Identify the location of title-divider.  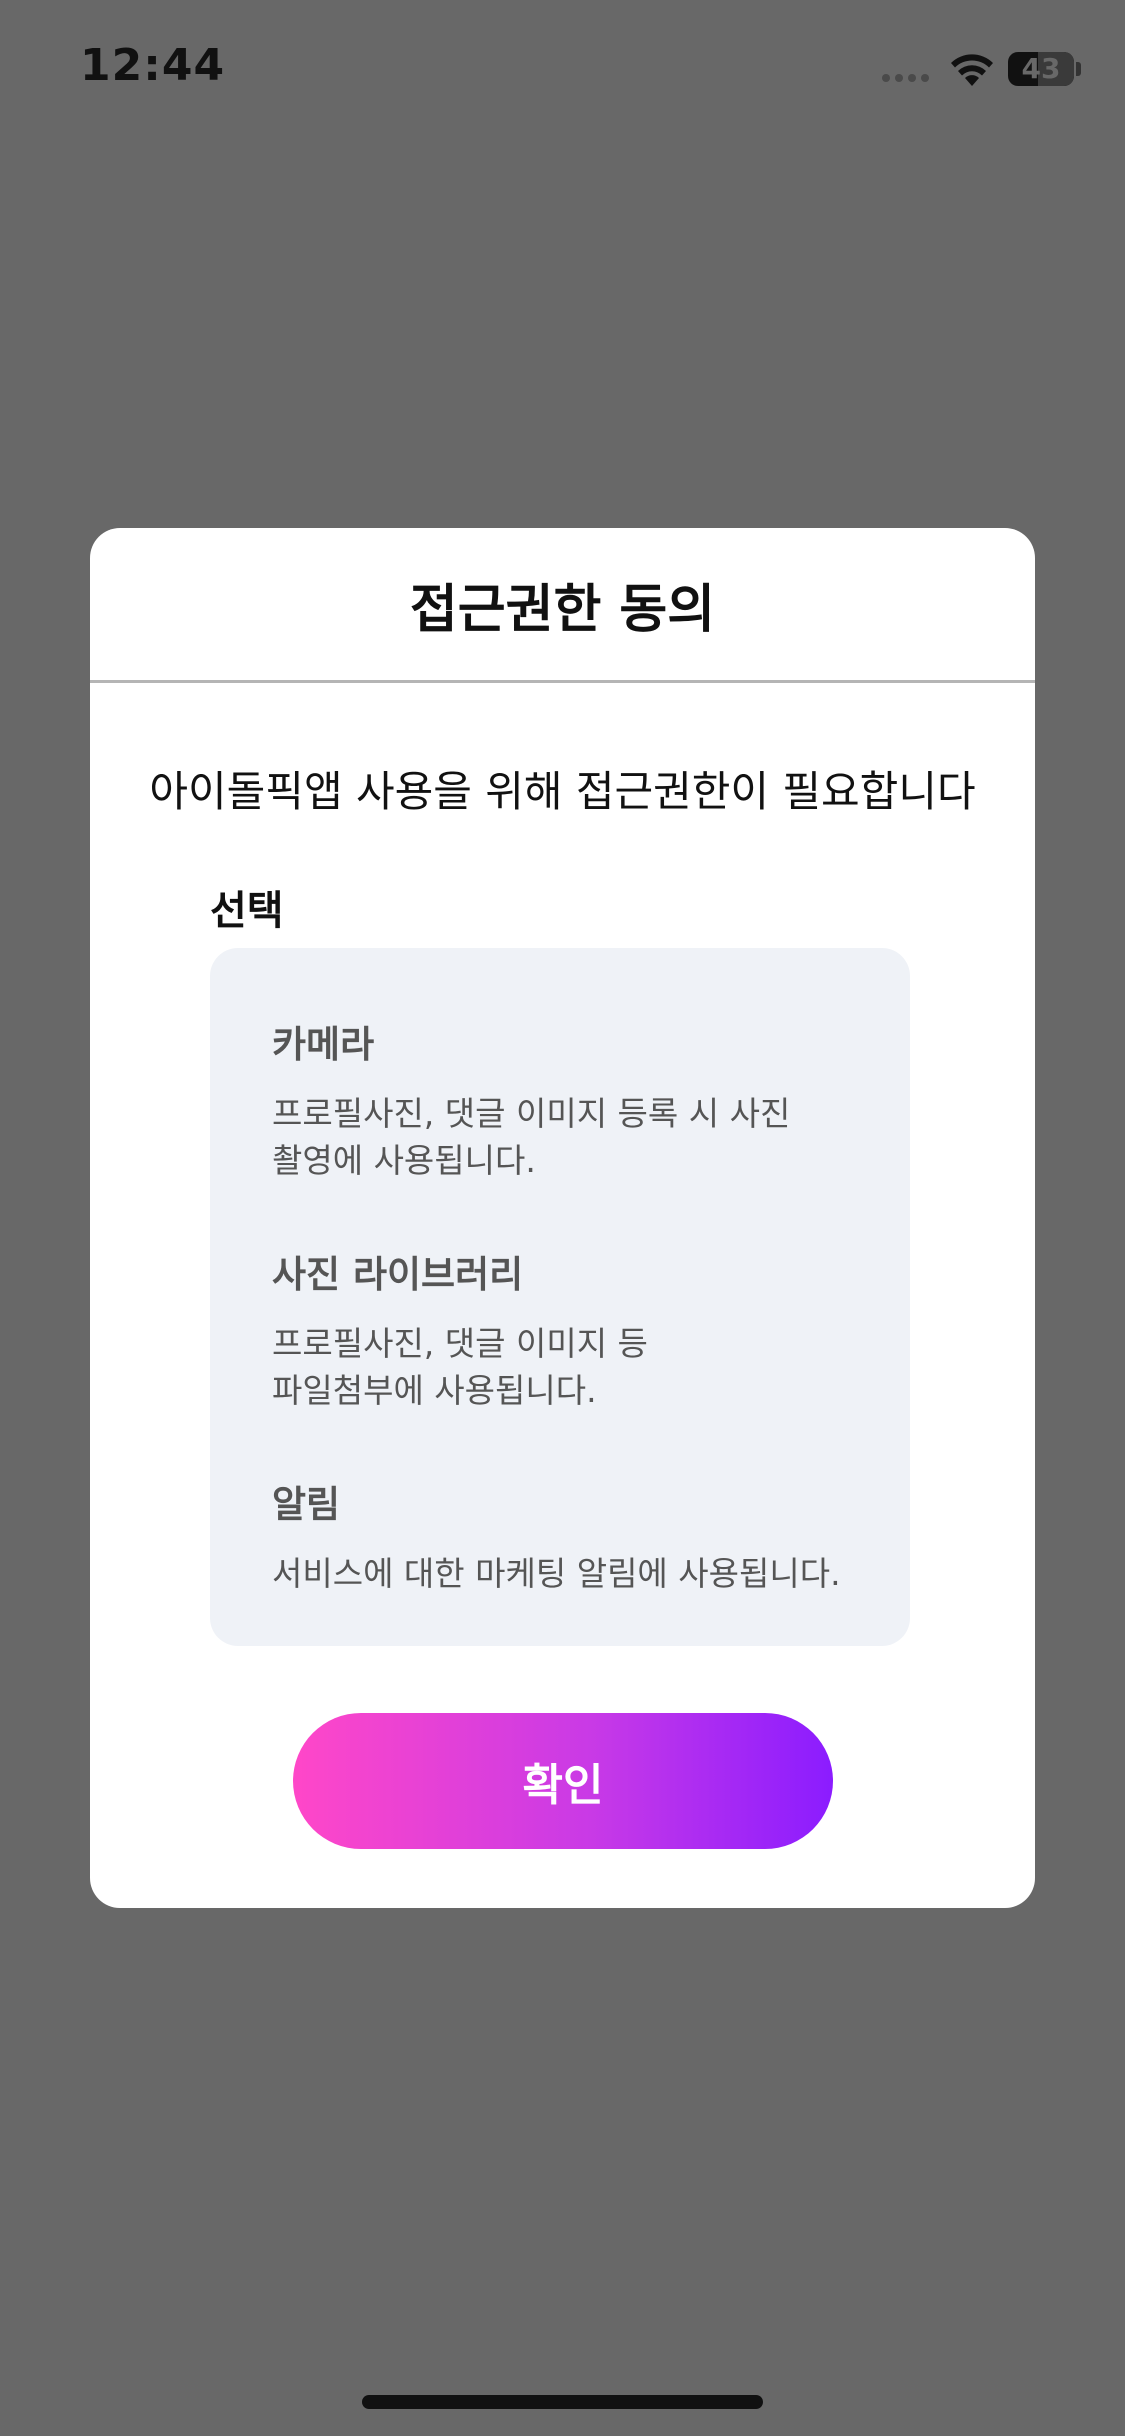
(562, 681).